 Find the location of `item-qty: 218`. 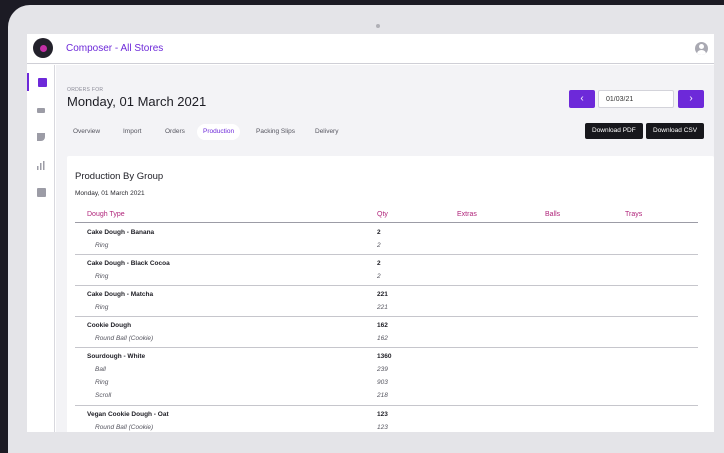

item-qty: 218 is located at coordinates (382, 395).